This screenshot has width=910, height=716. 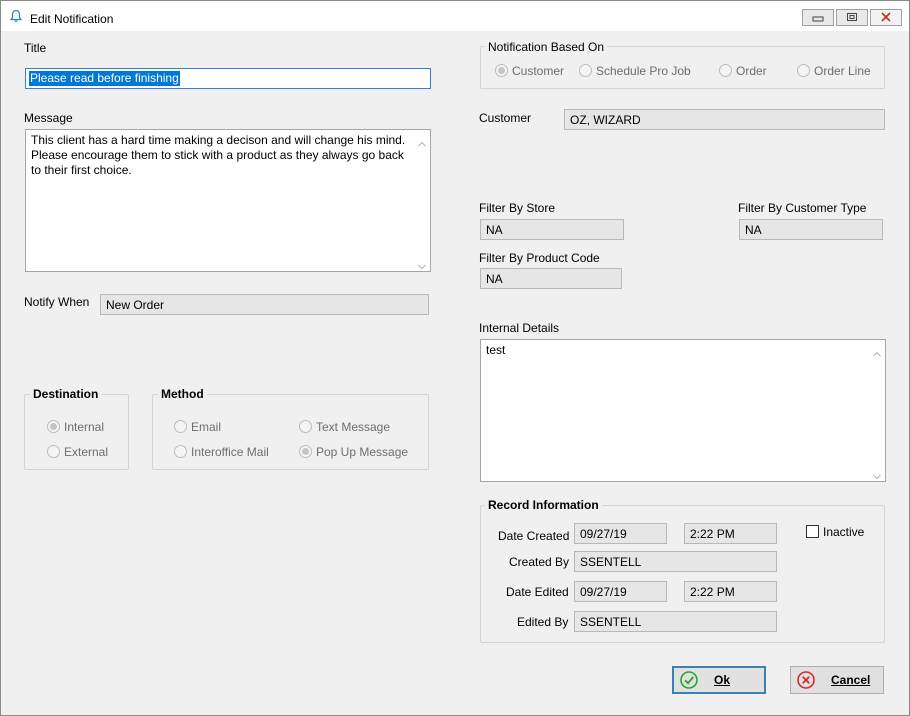 I want to click on destination-group-title: Destination, so click(x=66, y=394).